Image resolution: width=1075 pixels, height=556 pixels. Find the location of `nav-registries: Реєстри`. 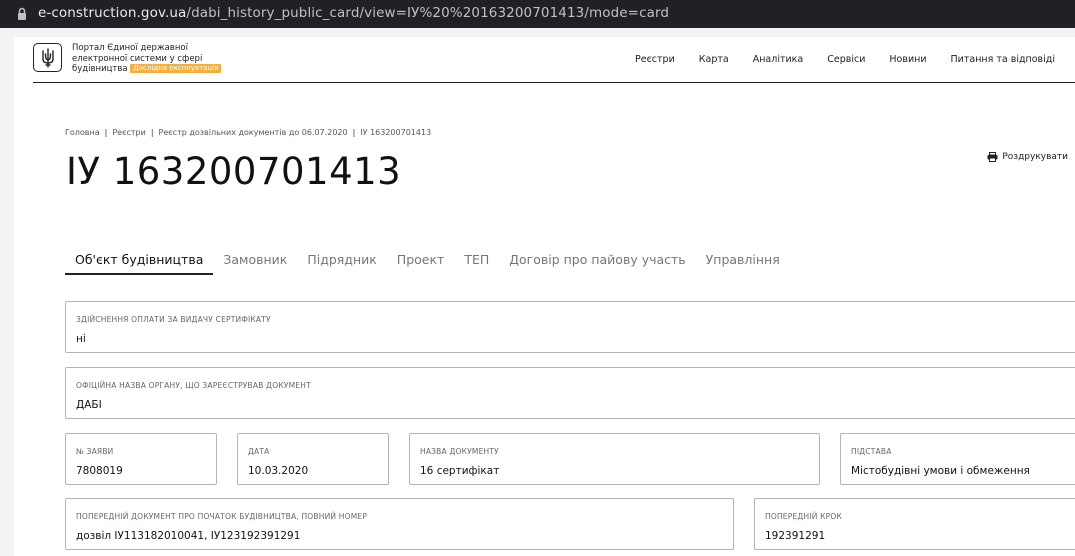

nav-registries: Реєстри is located at coordinates (655, 59).